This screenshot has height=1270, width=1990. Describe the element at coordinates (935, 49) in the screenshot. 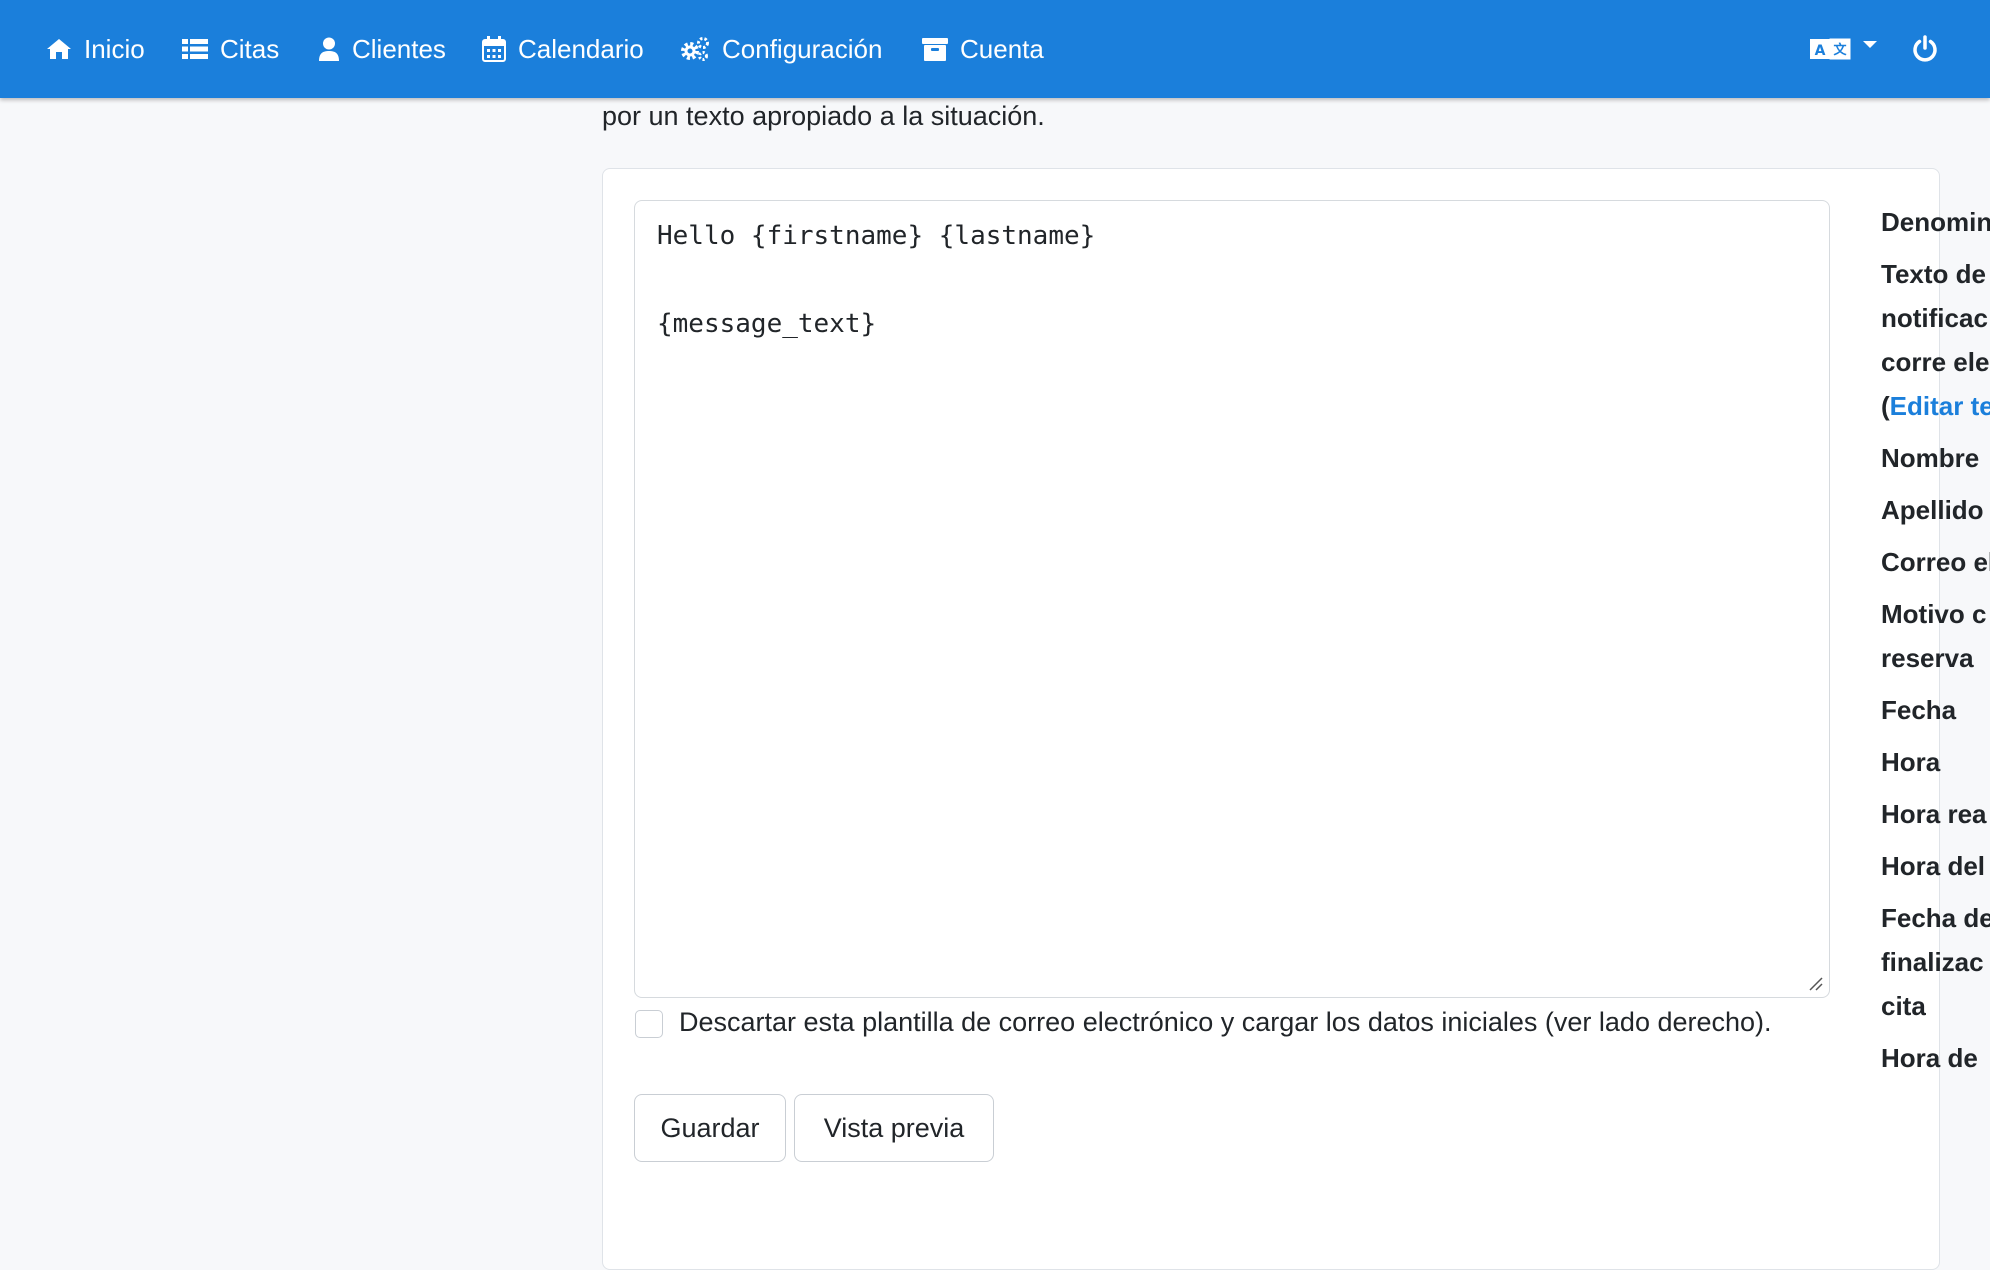

I see `archive-icon` at that location.